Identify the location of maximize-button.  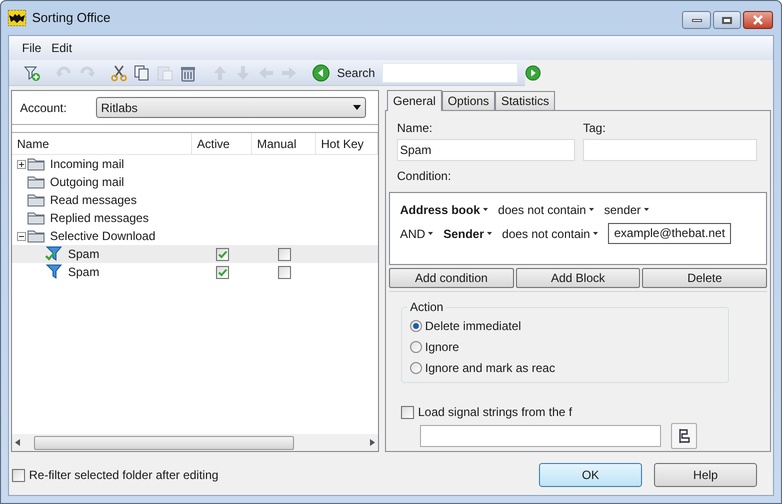
(727, 20).